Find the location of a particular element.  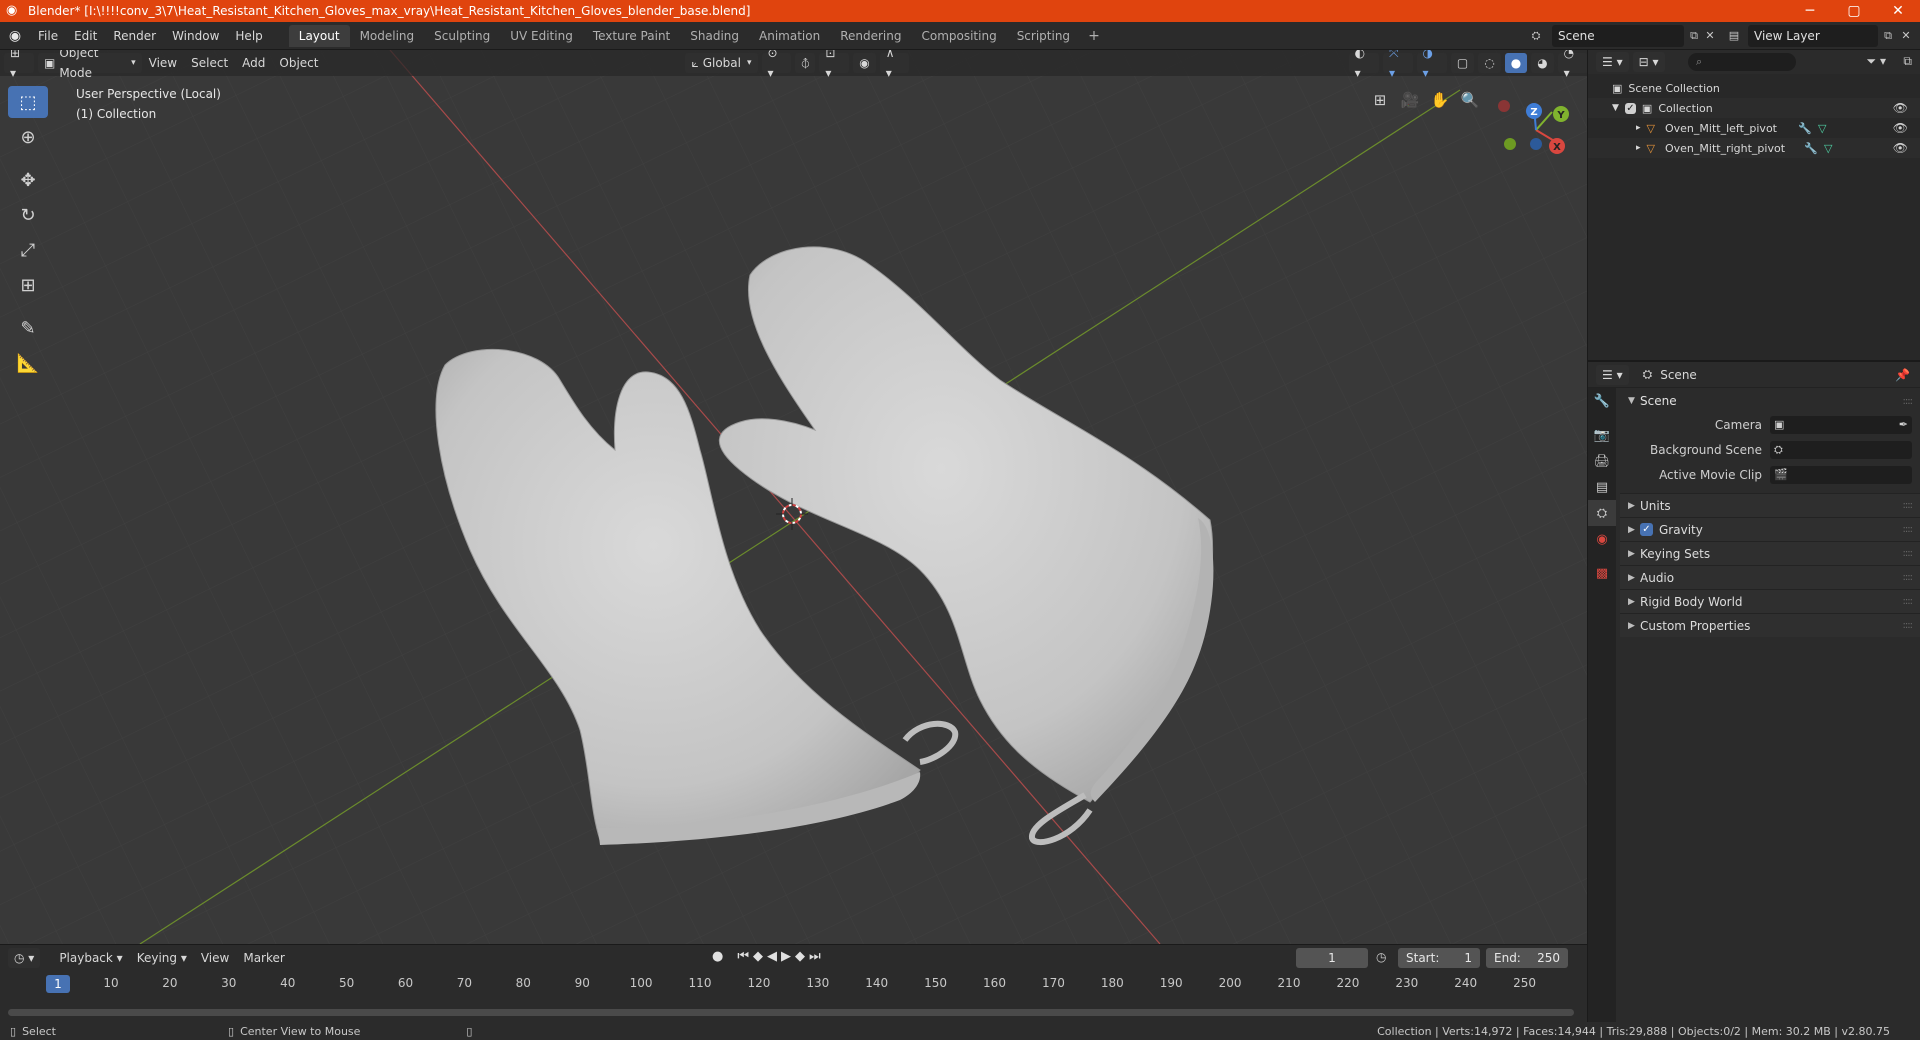

tab-compositing: Compositing is located at coordinates (958, 36).